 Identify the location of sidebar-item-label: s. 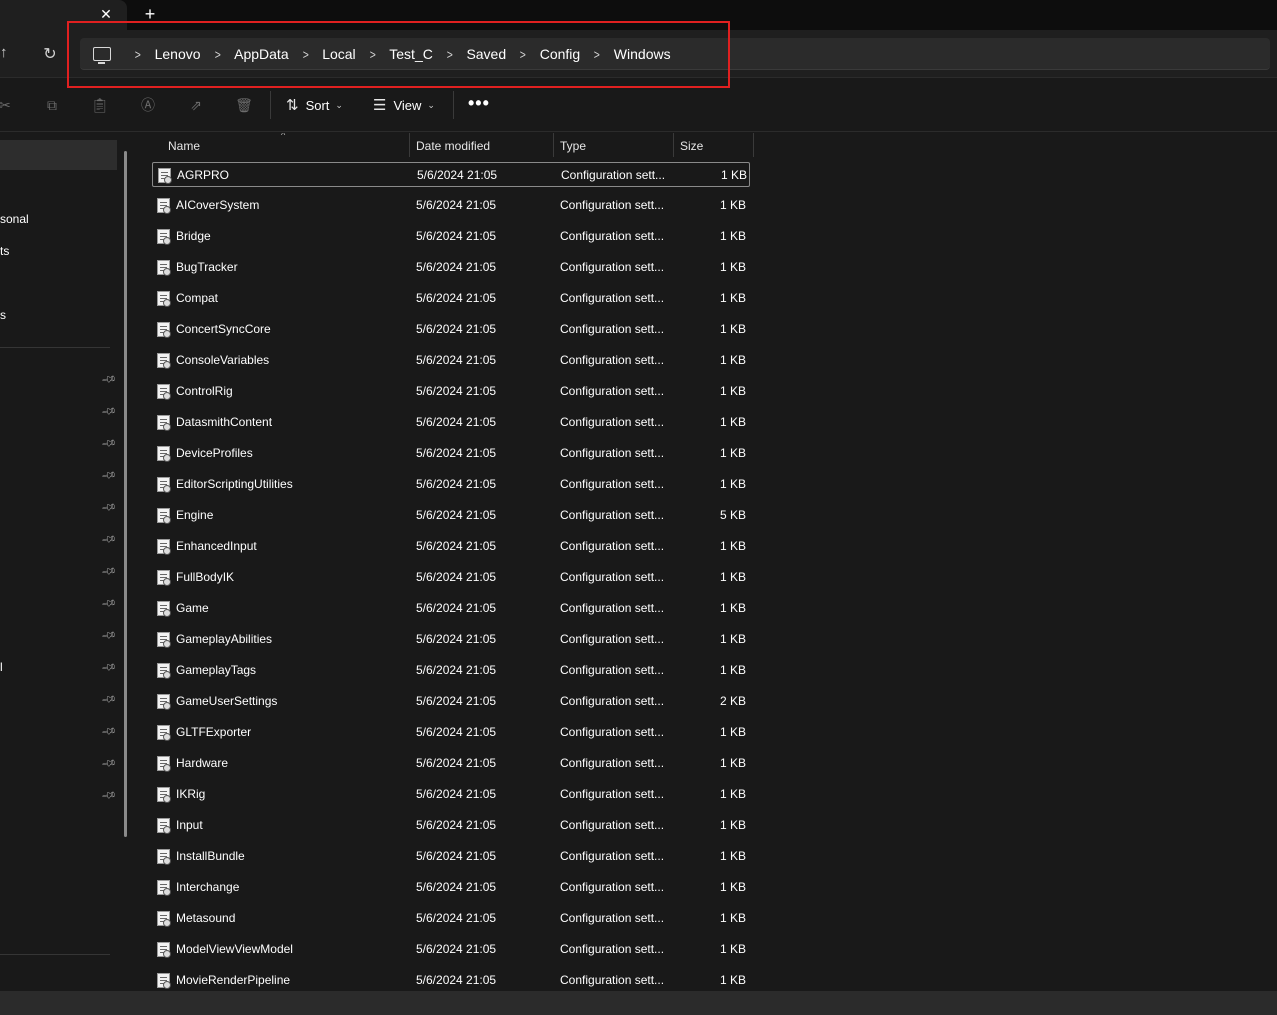
(3, 315).